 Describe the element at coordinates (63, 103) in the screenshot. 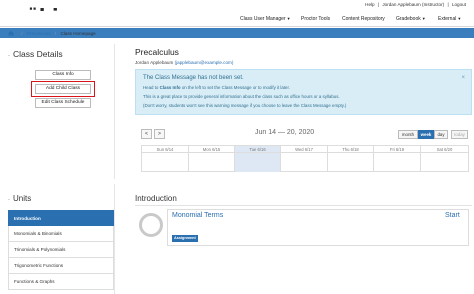

I see `edit-class-schedule-button: Edit Class Schedule` at that location.